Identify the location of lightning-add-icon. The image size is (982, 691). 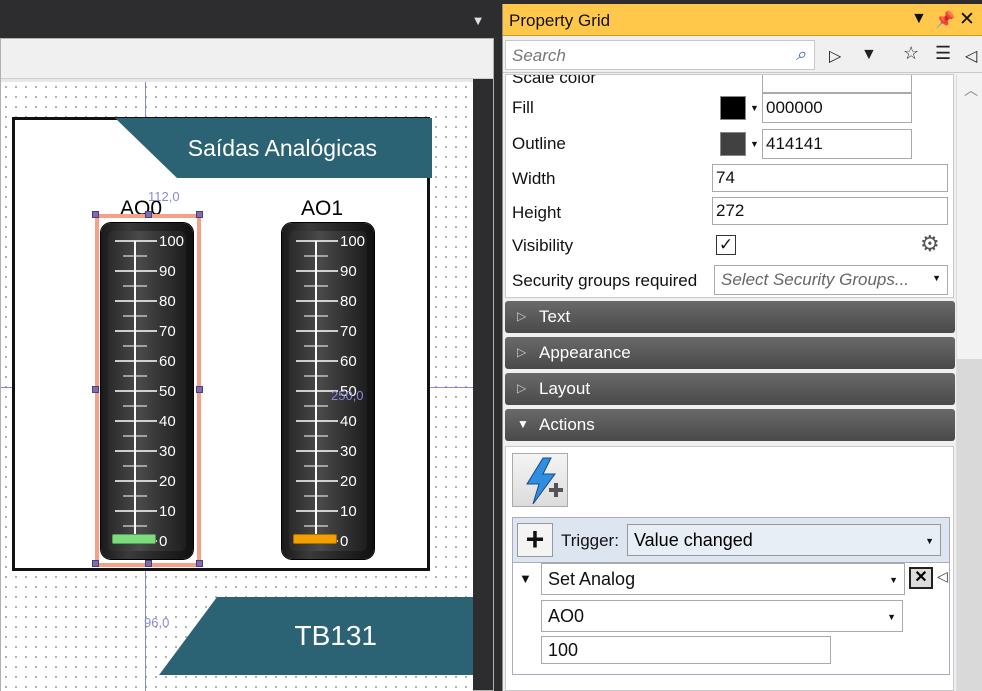
(544, 481).